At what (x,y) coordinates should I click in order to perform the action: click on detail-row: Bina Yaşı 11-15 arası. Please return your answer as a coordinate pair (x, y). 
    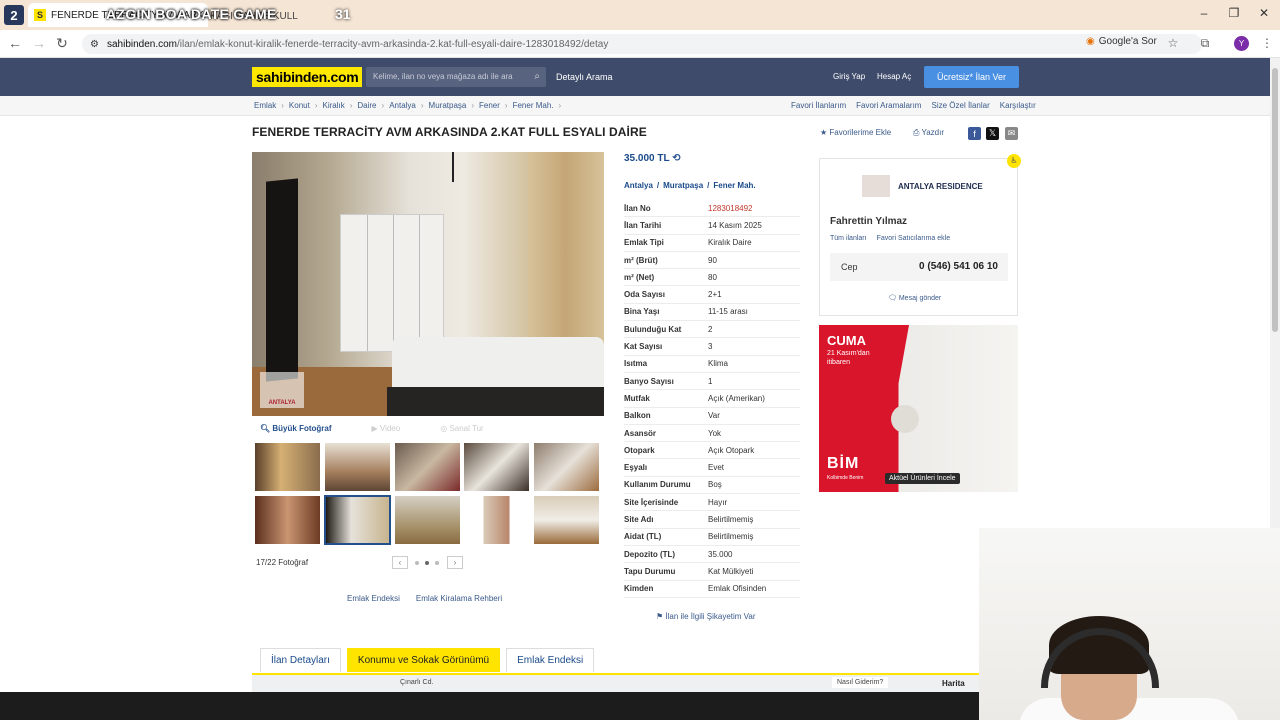
    Looking at the image, I should click on (712, 313).